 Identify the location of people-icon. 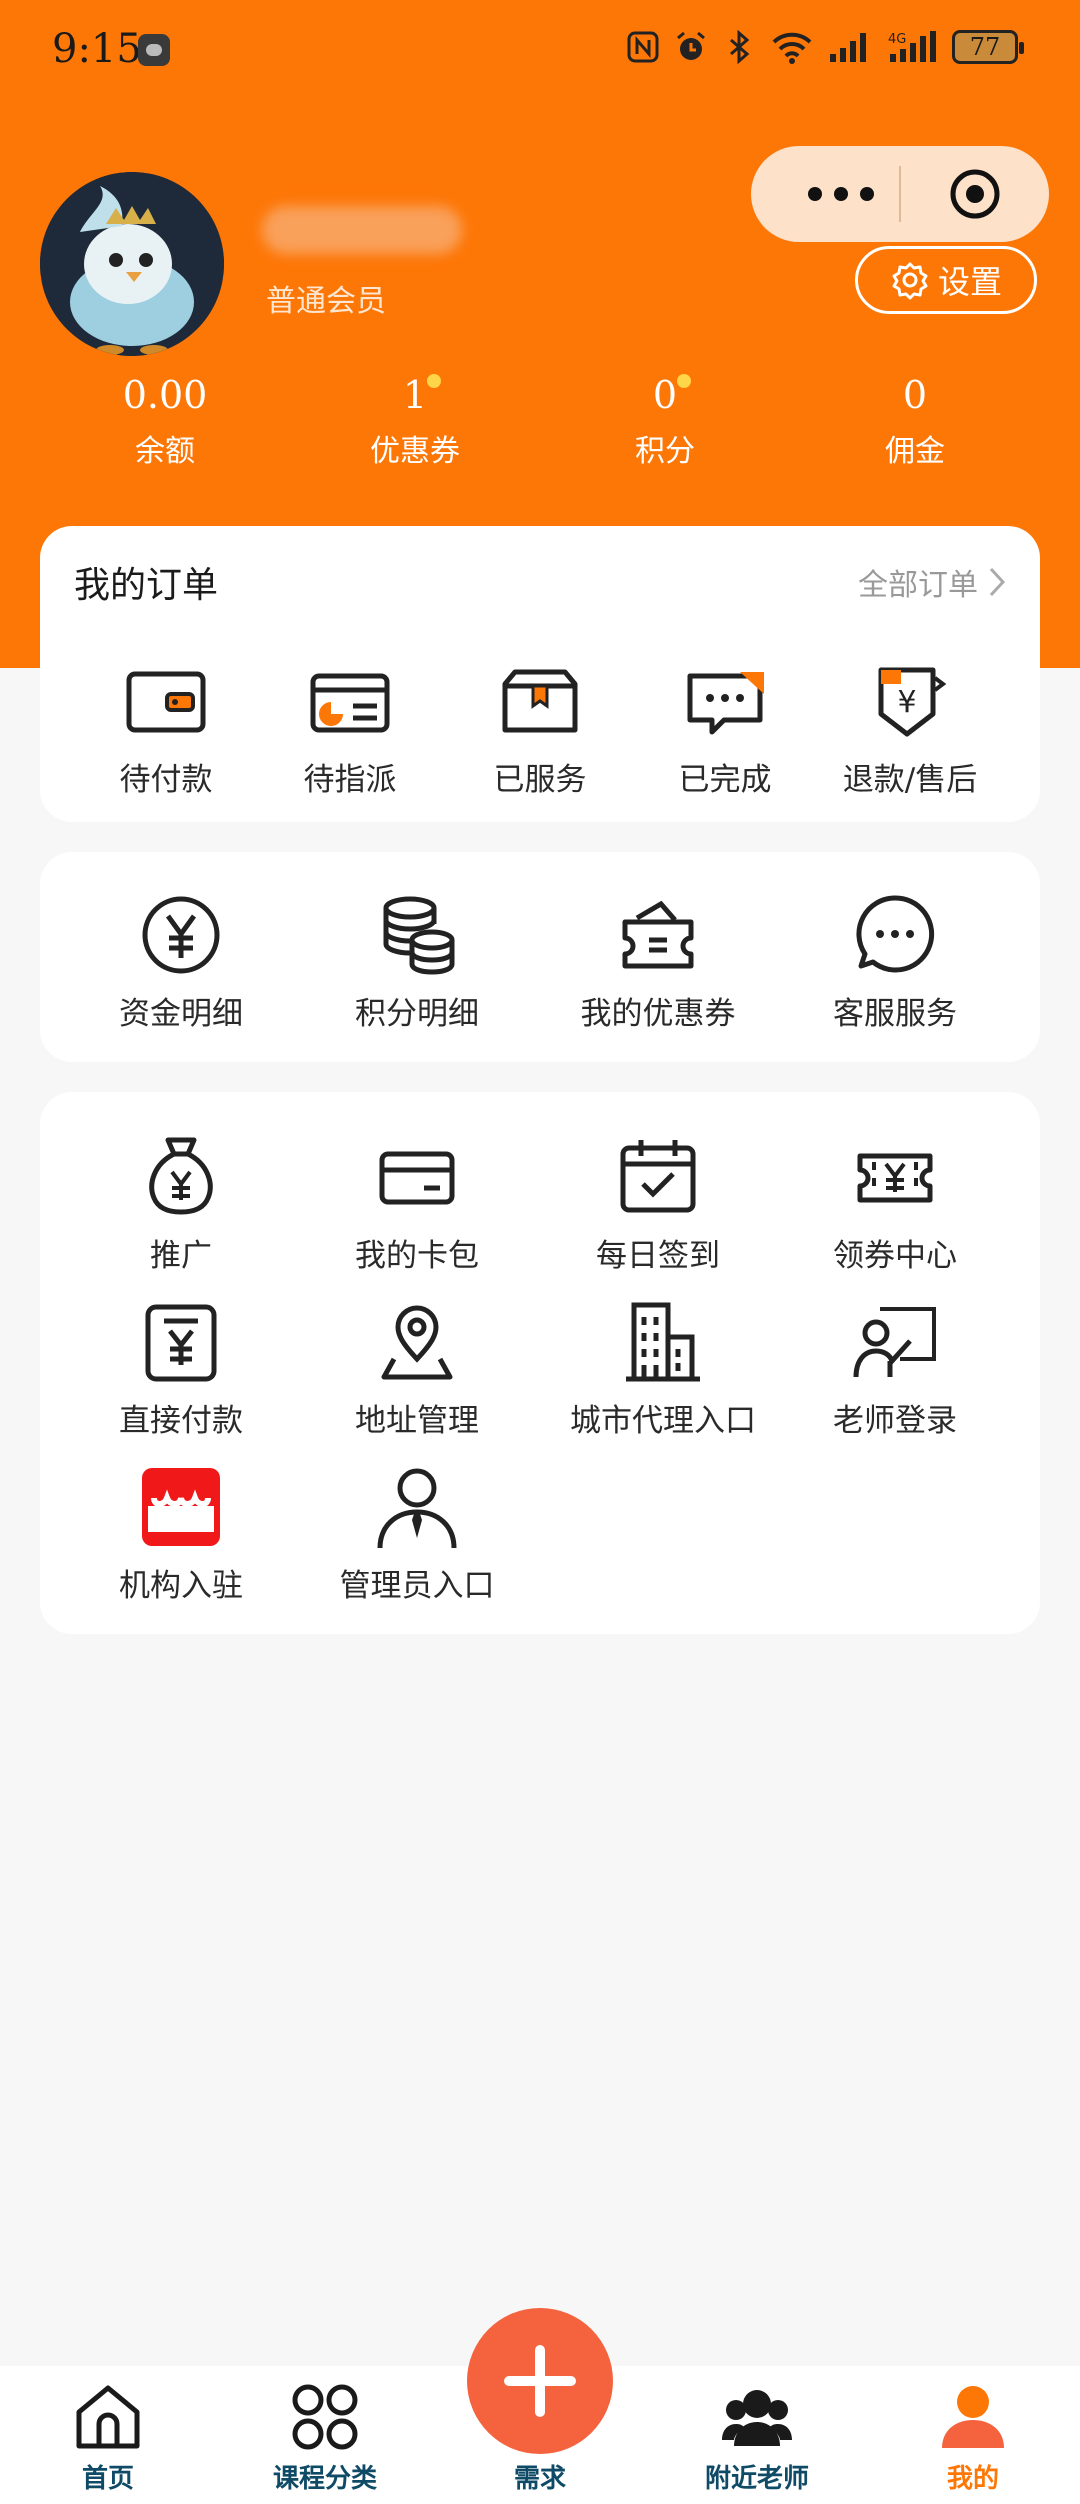
(757, 2418).